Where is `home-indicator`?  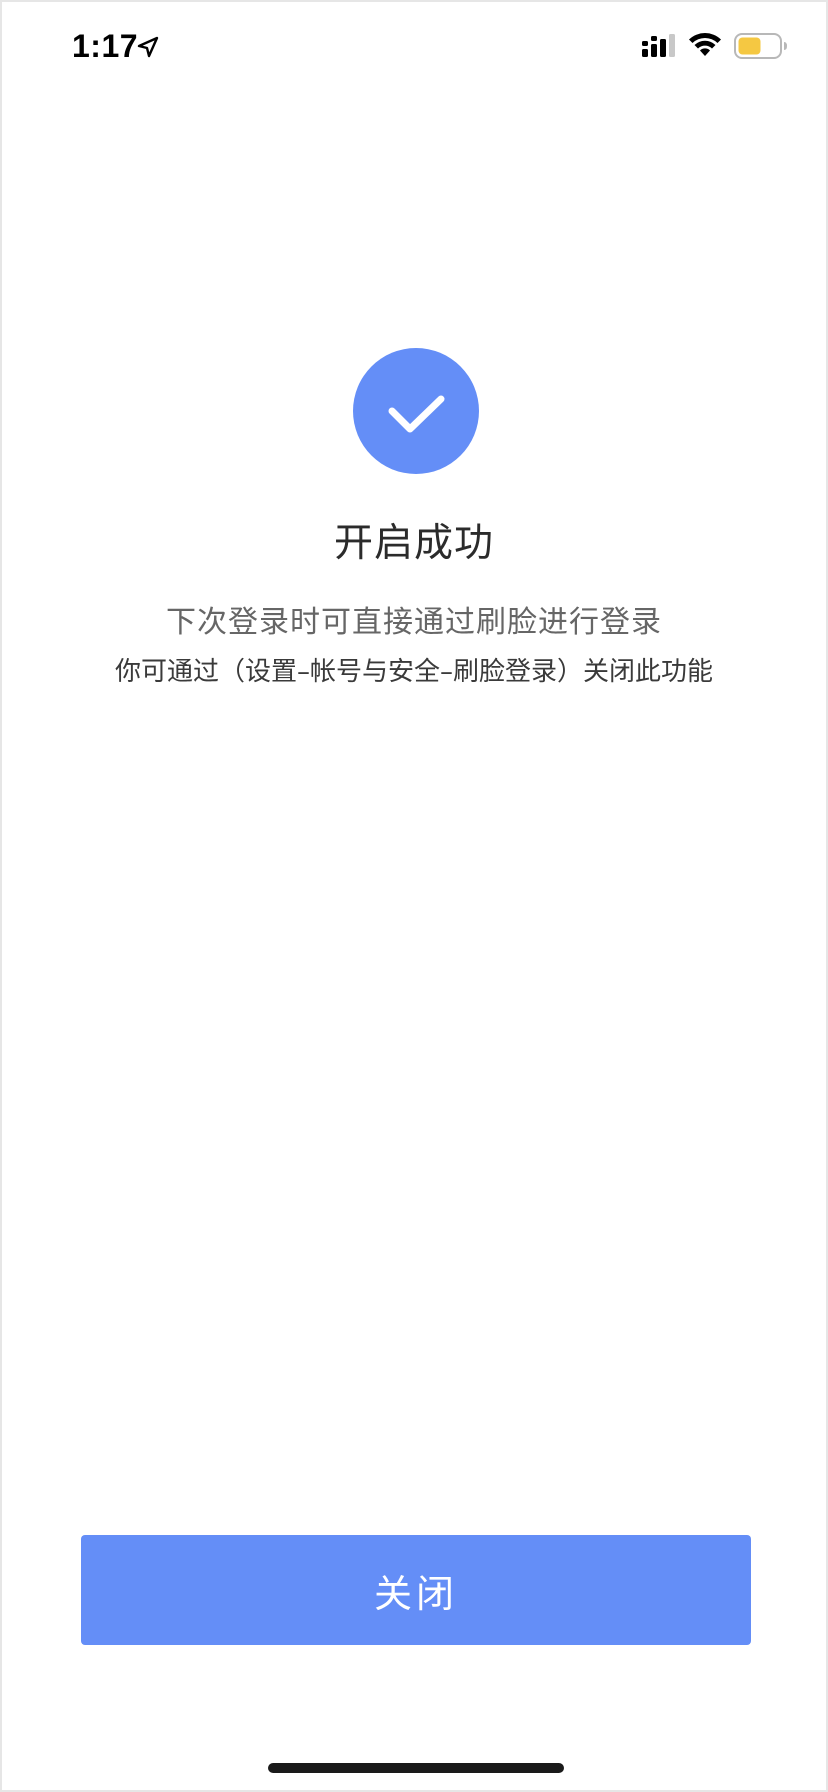 home-indicator is located at coordinates (416, 1768).